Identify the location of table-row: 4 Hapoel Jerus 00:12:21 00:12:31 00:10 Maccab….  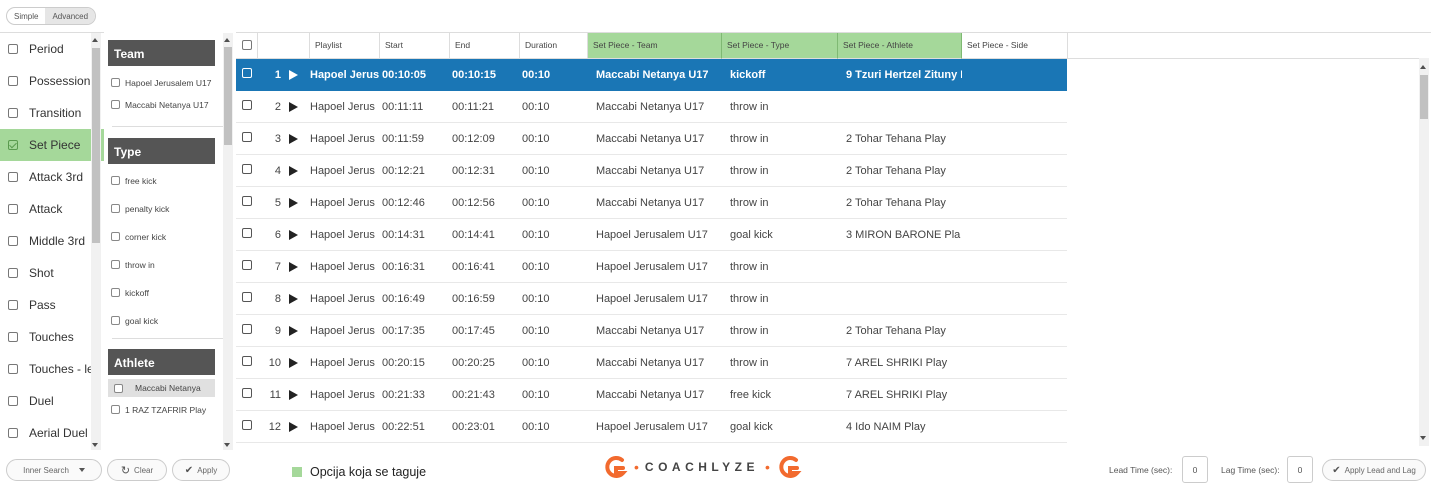
(651, 171).